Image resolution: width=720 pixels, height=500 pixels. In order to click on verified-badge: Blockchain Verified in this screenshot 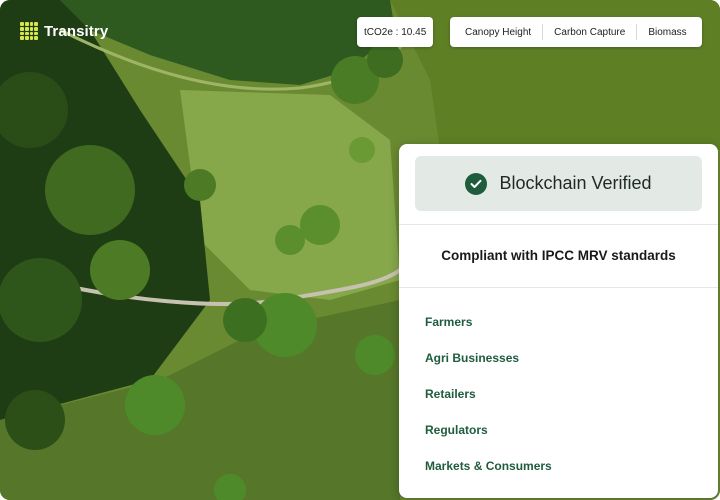, I will do `click(558, 183)`.